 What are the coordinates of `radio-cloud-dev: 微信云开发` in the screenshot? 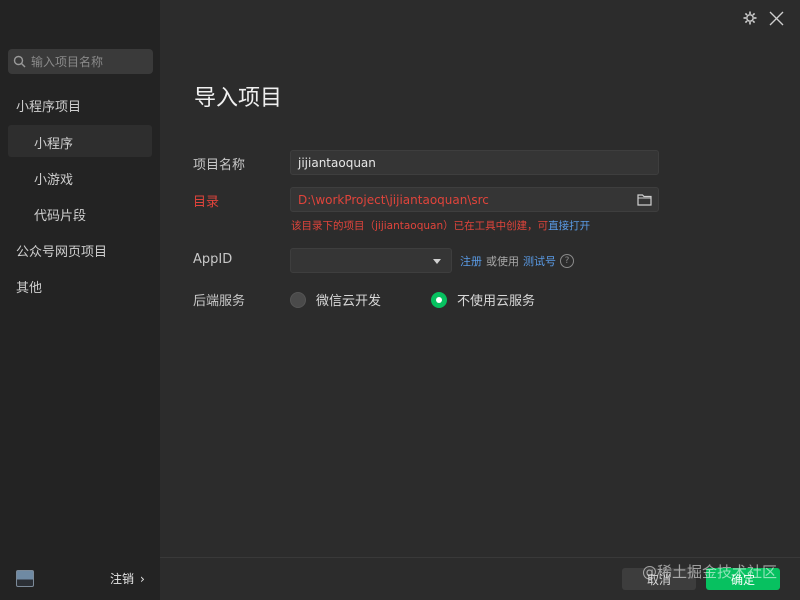 It's located at (335, 299).